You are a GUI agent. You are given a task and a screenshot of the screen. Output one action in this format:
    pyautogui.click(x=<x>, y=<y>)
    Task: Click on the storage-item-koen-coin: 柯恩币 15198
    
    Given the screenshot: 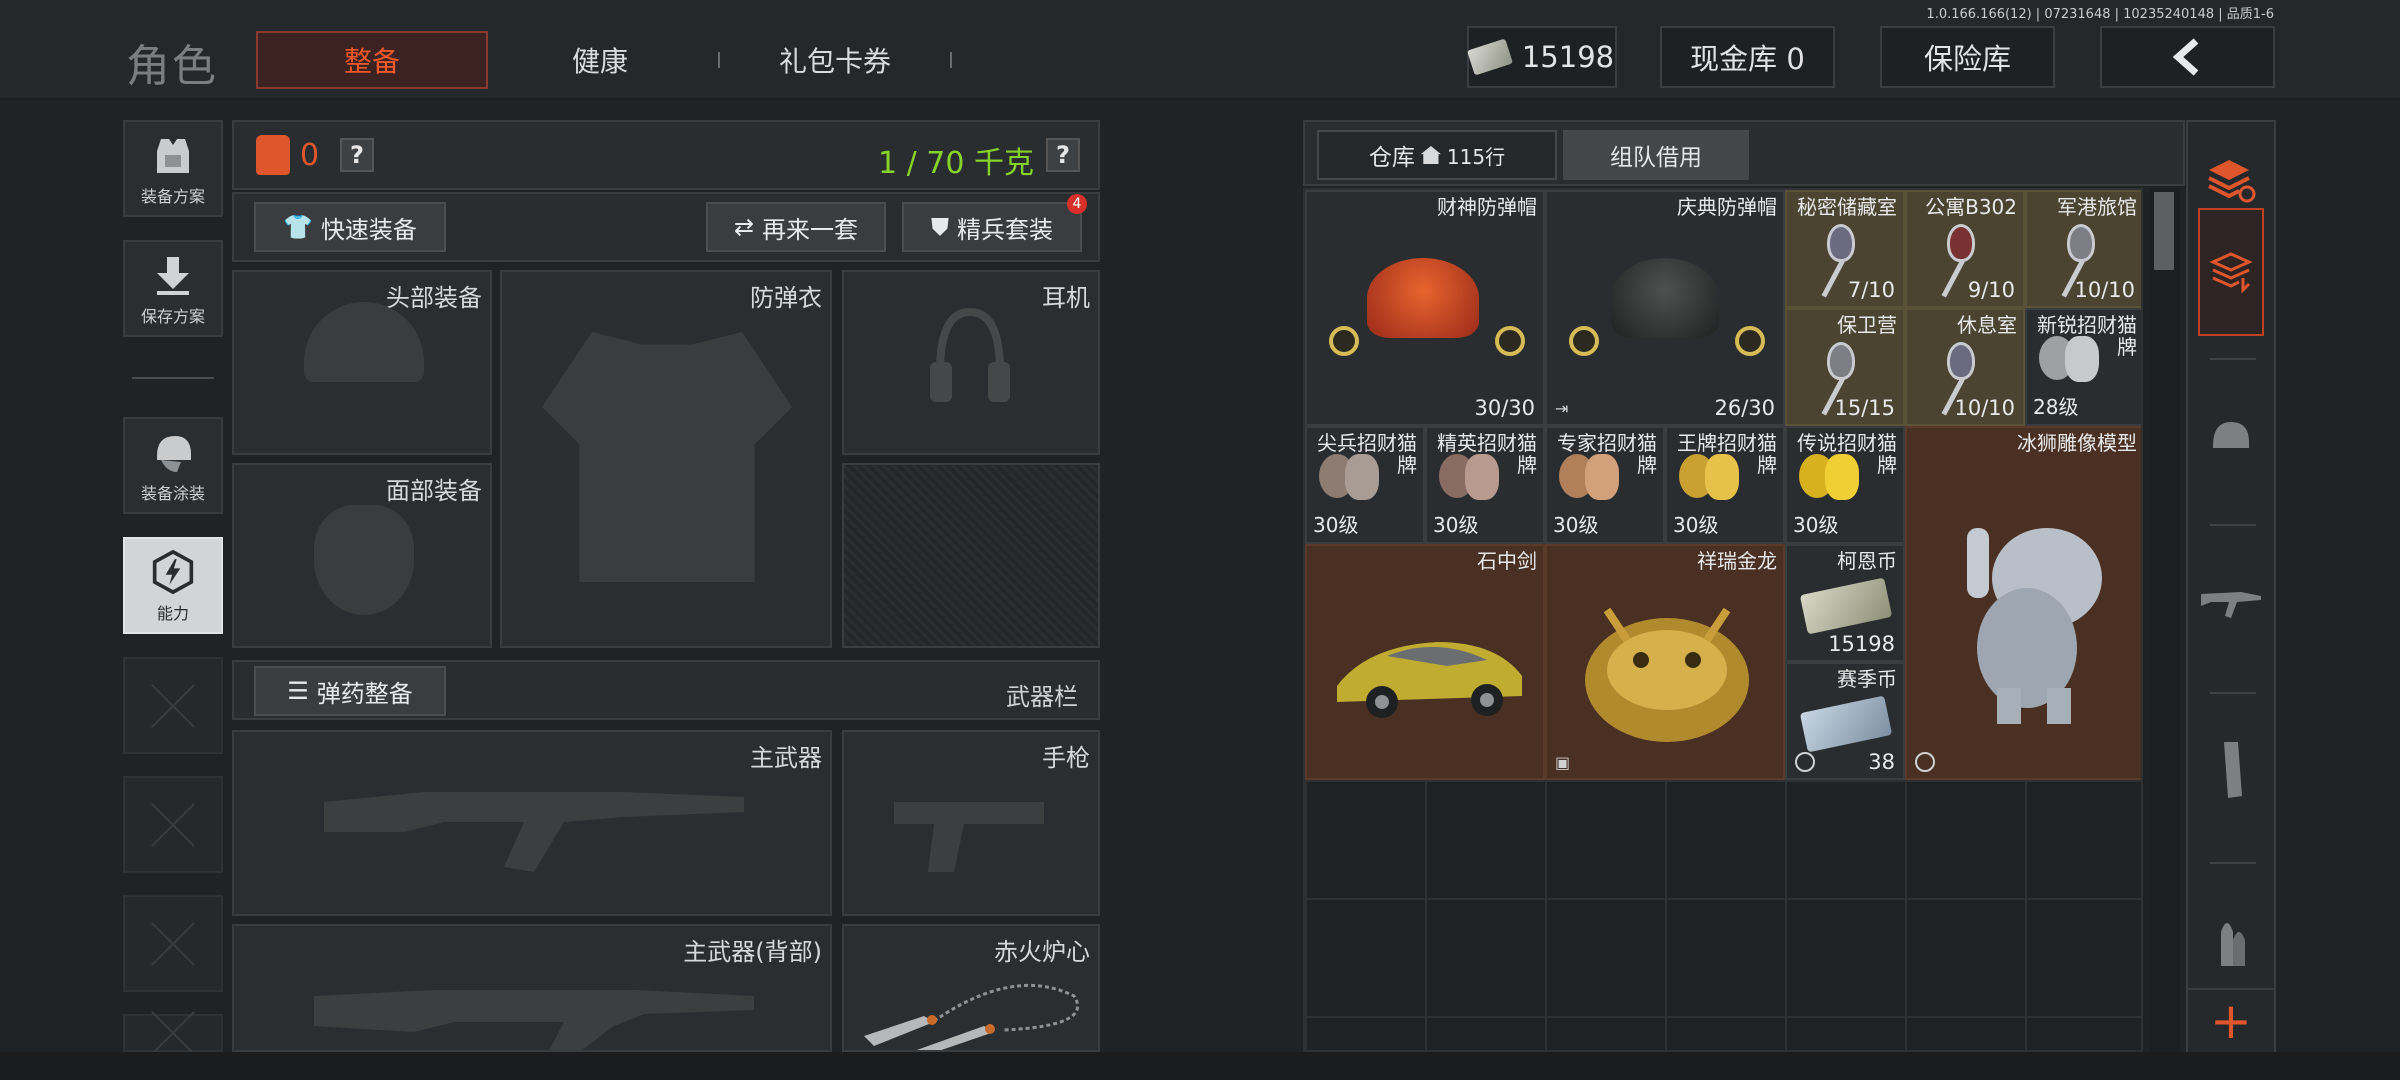 What is the action you would take?
    pyautogui.click(x=1845, y=603)
    